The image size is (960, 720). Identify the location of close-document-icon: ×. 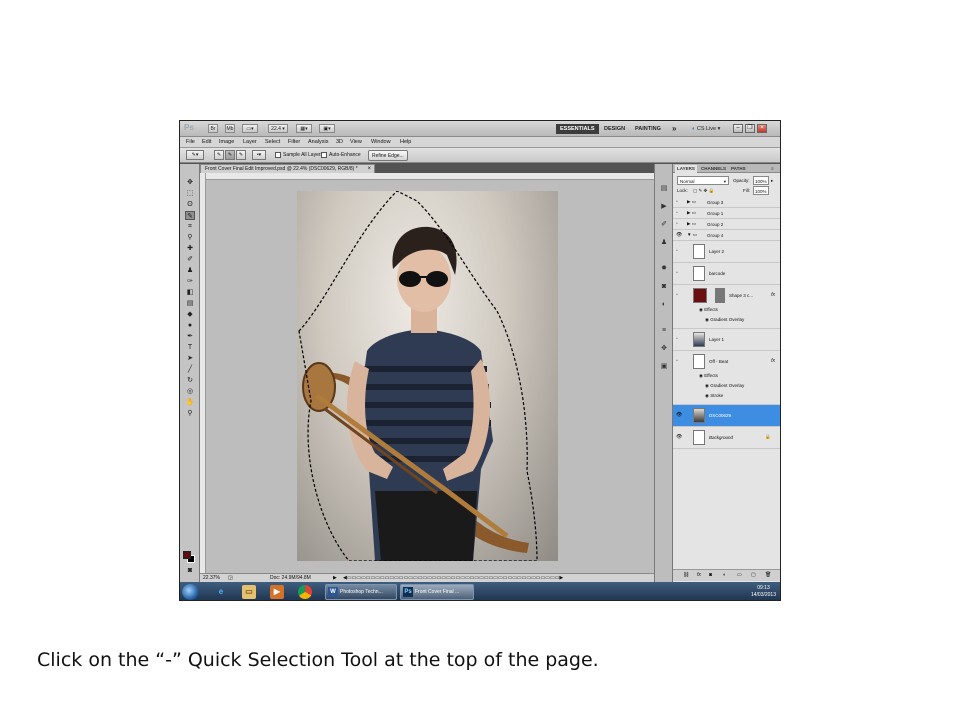
(369, 169).